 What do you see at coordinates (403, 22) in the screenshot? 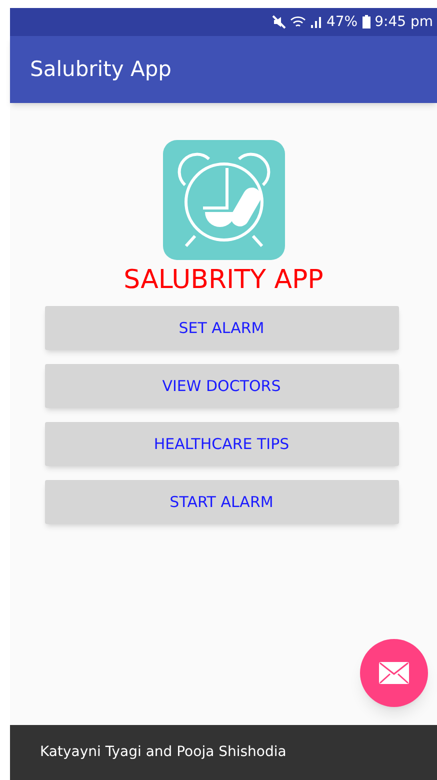
I see `clock-time: 9:45 pm` at bounding box center [403, 22].